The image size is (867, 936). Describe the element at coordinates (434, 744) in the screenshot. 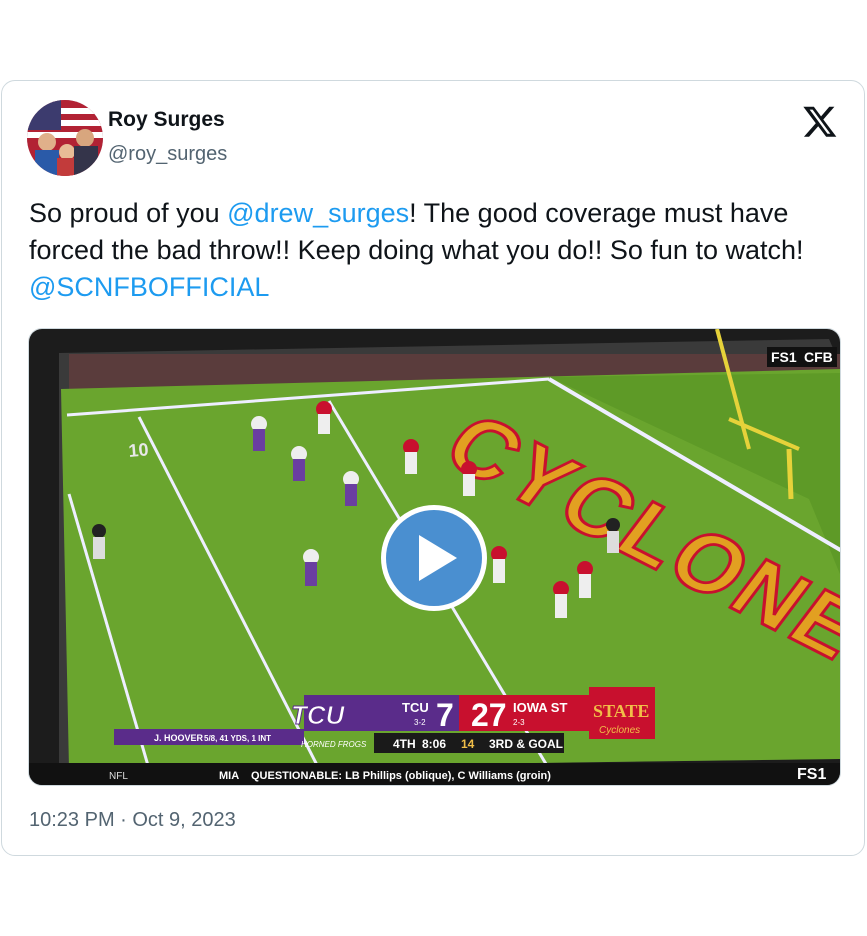

I see `game-clock: 8:06` at that location.